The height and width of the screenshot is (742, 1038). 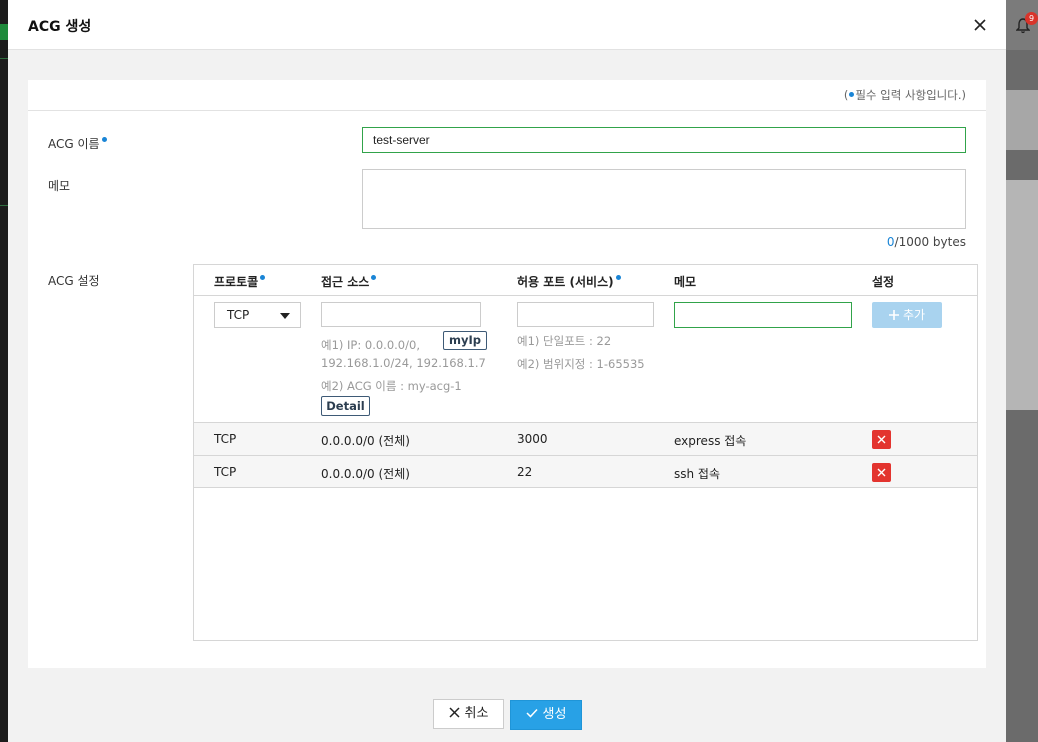 I want to click on create-button: 생성, so click(x=546, y=715).